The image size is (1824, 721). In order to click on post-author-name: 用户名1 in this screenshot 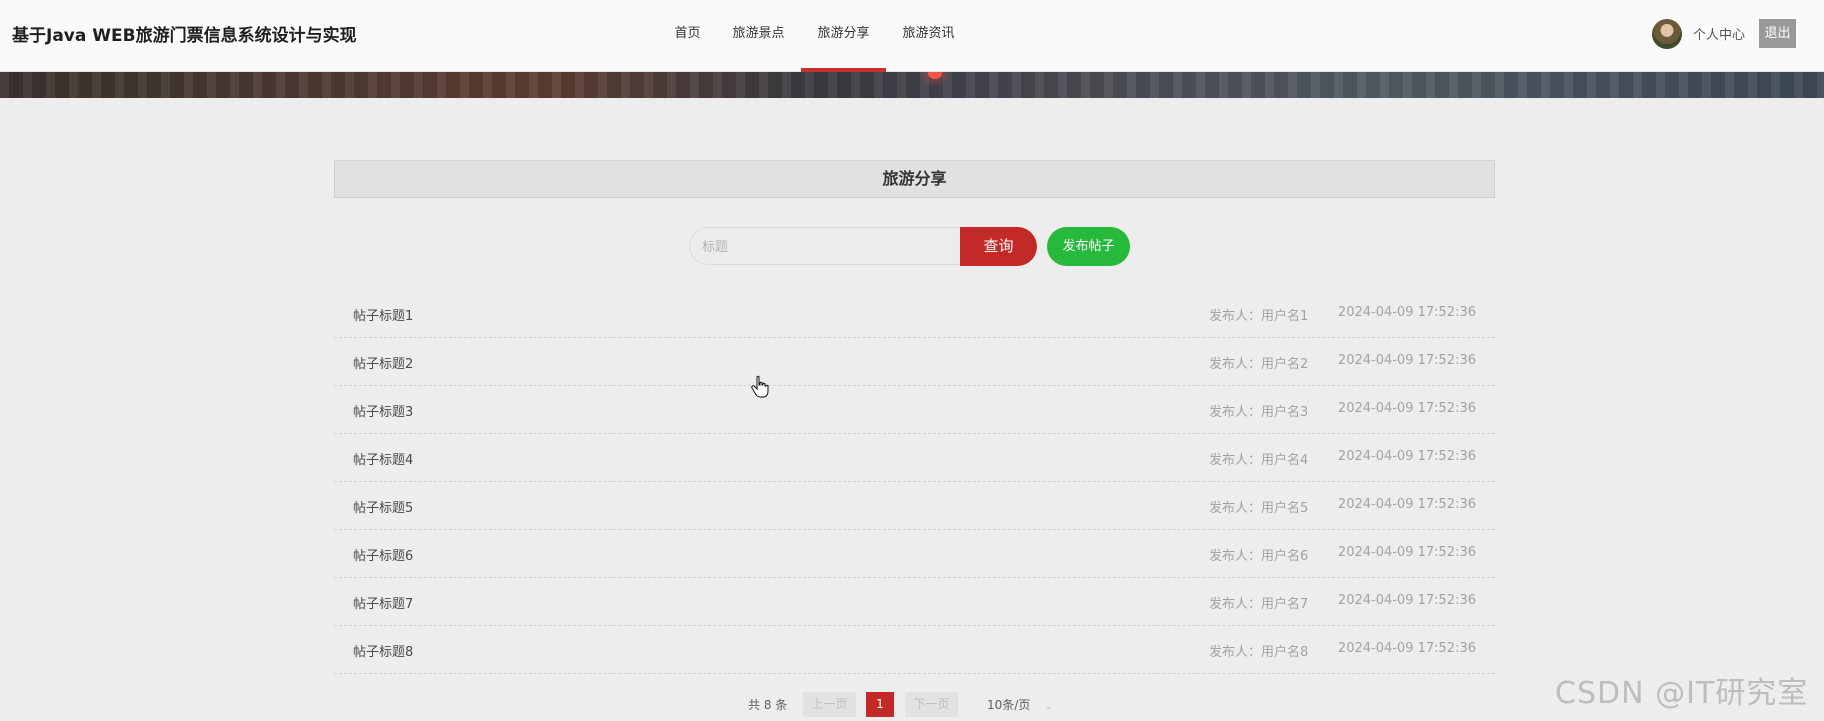, I will do `click(1285, 316)`.